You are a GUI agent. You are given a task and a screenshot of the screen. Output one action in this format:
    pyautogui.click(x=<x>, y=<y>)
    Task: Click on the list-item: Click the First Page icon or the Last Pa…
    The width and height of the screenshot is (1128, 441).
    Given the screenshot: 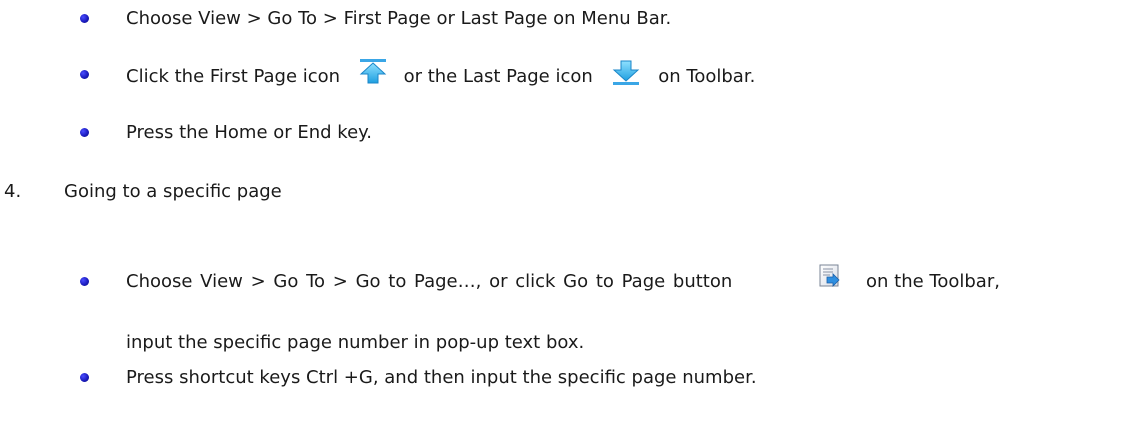 What is the action you would take?
    pyautogui.click(x=441, y=74)
    